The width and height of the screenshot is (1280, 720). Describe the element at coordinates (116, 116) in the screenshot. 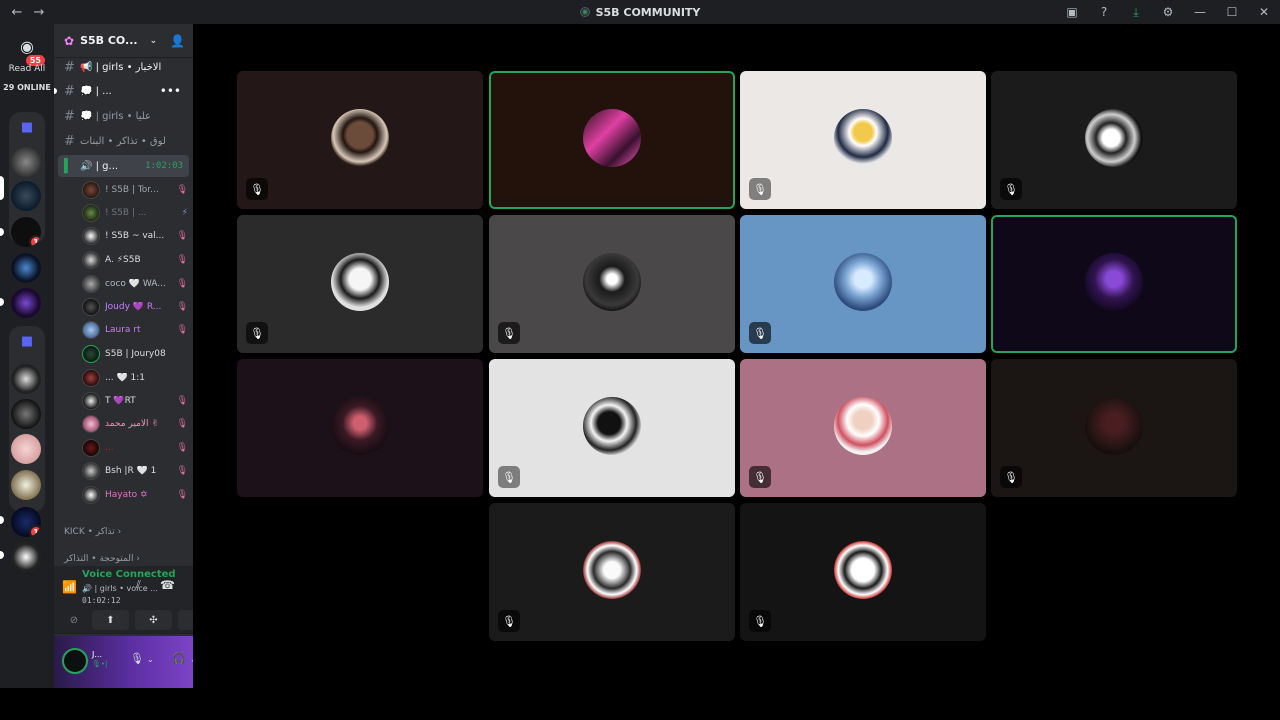

I see `channel-label: 💭 | girls • عليا` at that location.